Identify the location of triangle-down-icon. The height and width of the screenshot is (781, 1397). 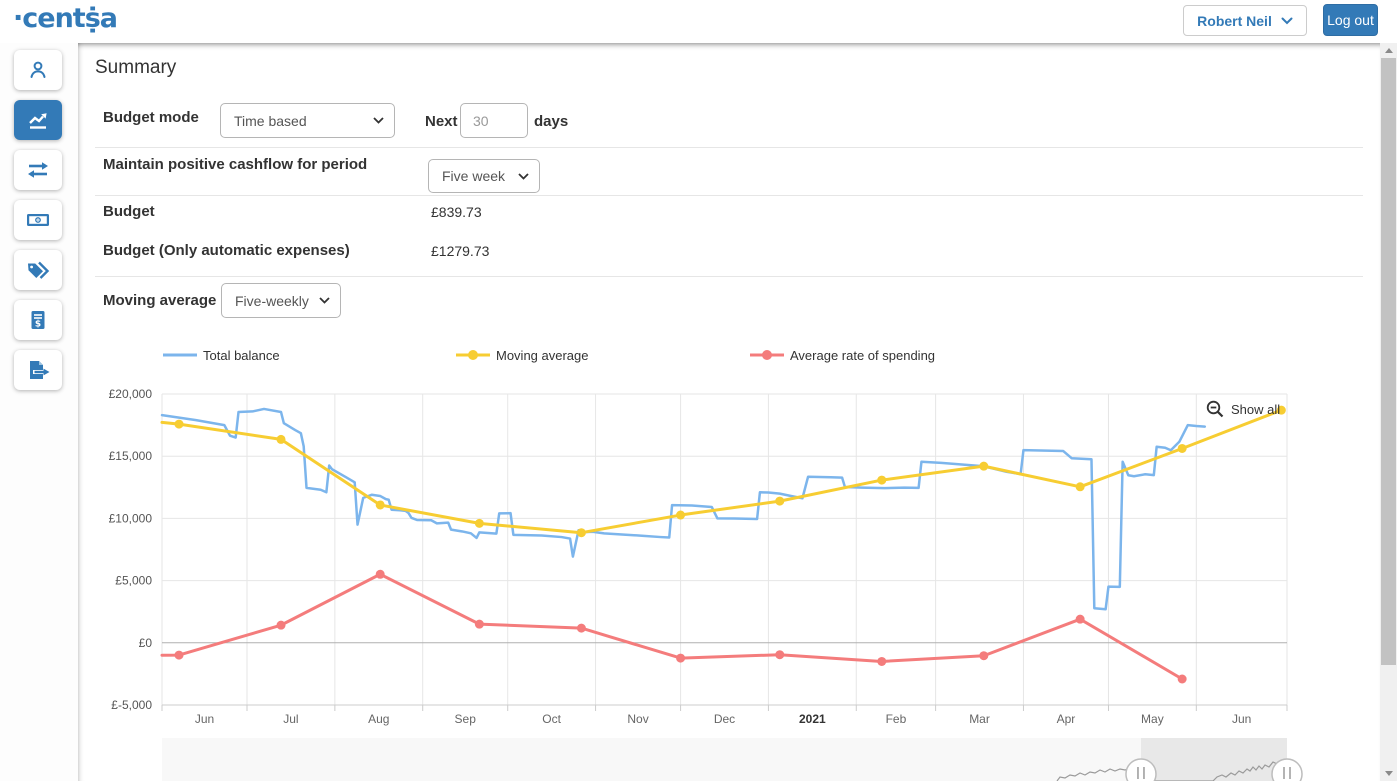
(1388, 773).